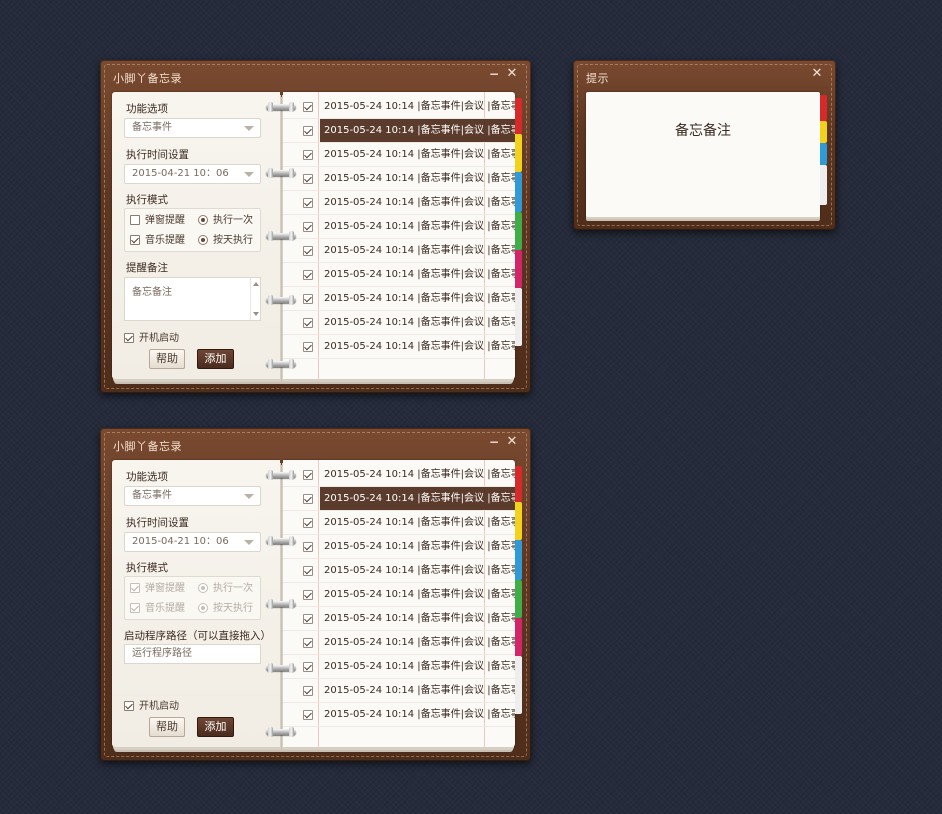  Describe the element at coordinates (704, 145) in the screenshot. I see `tip-window: 提示 ✕ 备忘备注` at that location.